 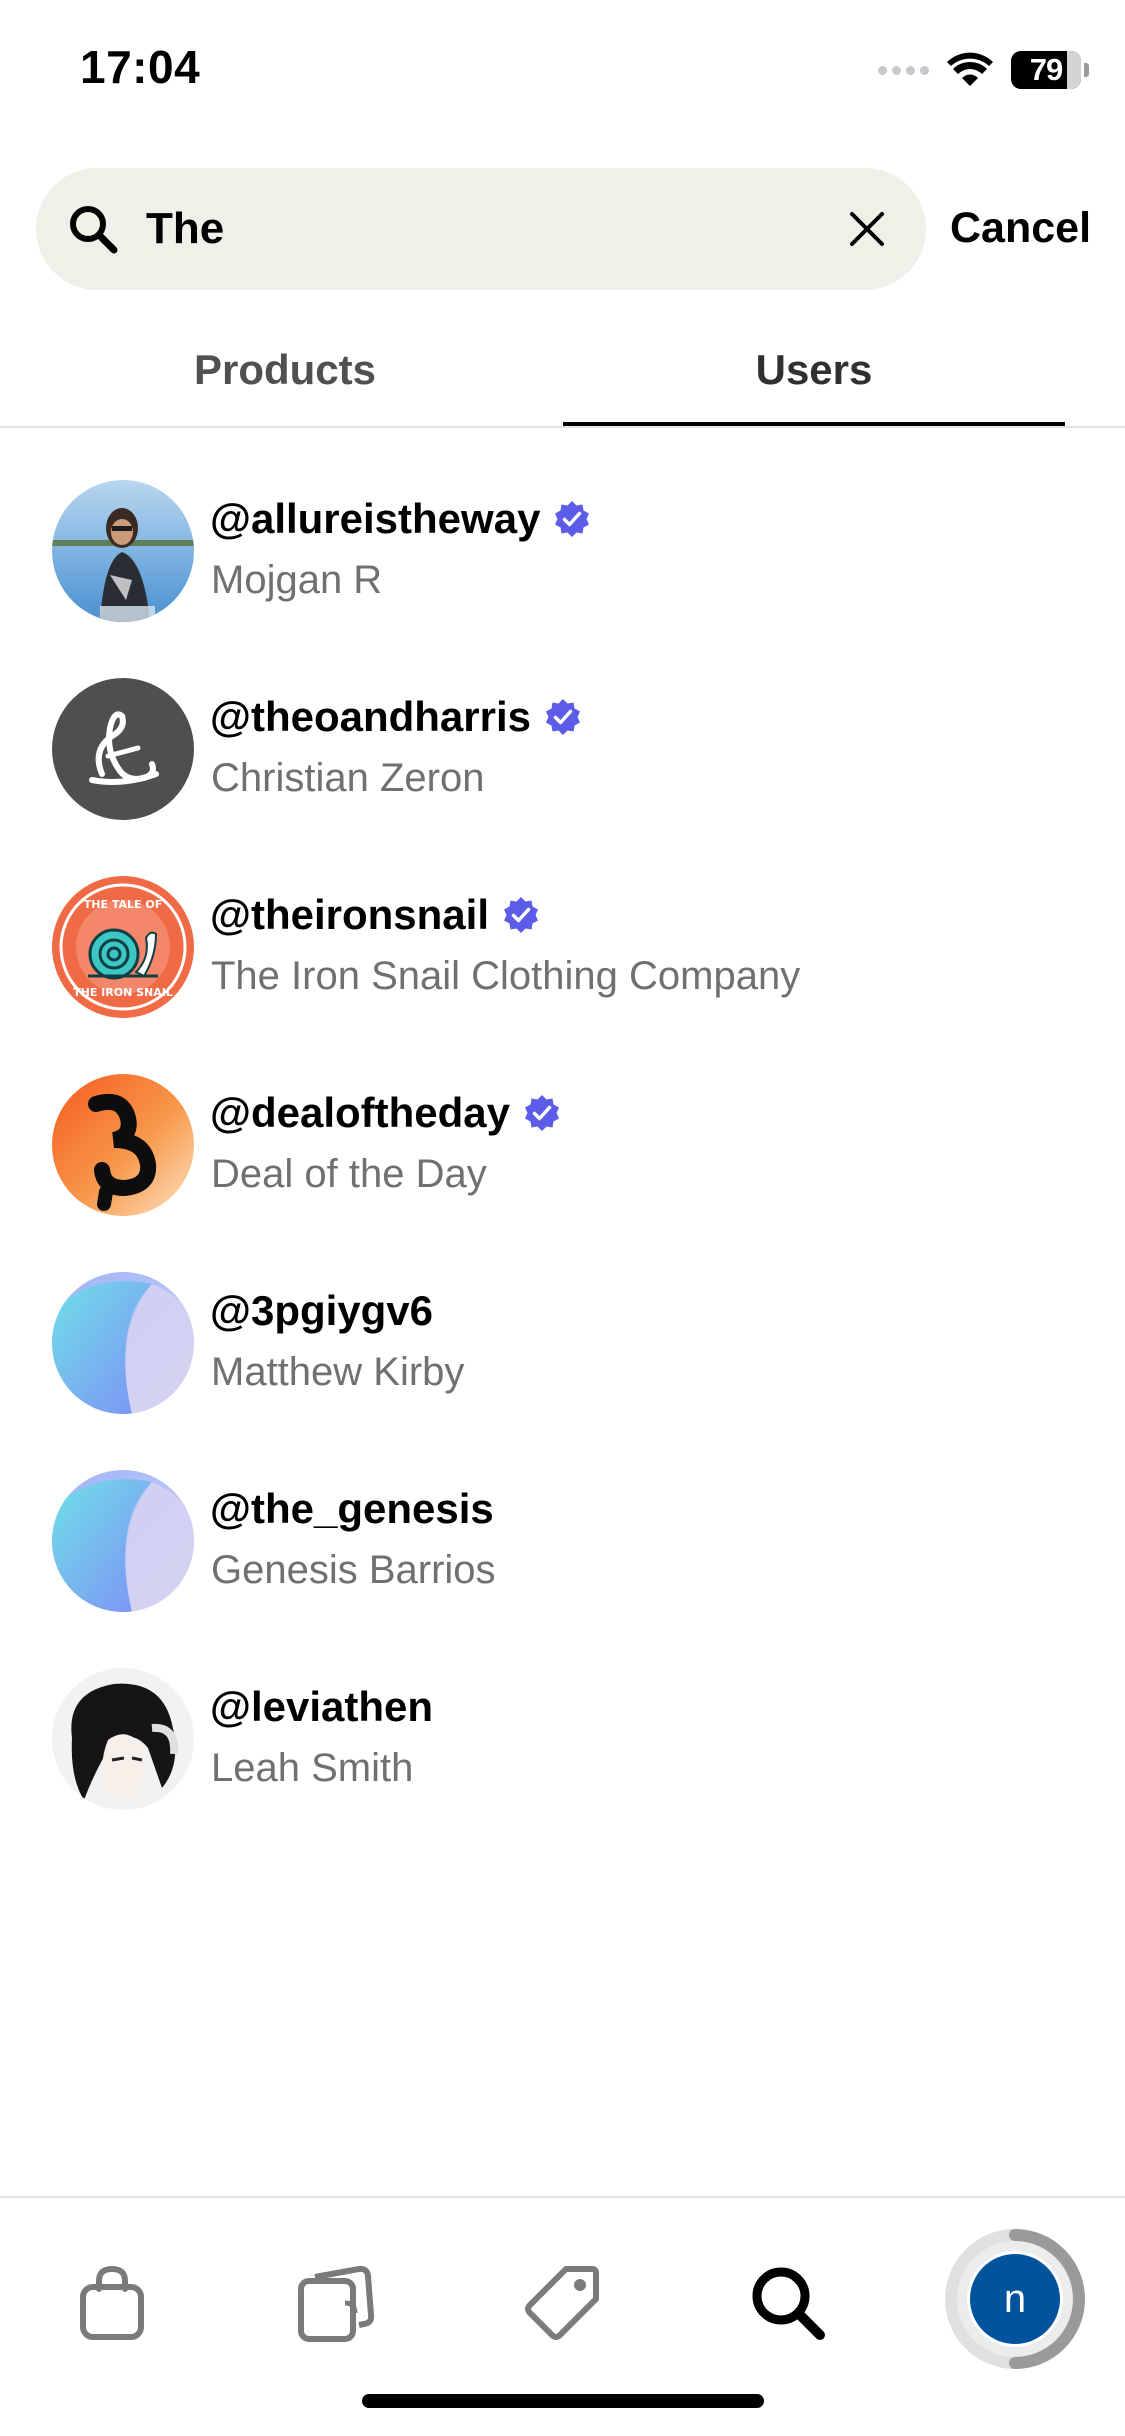 I want to click on user-handle: @dealoftheday, so click(x=360, y=1112).